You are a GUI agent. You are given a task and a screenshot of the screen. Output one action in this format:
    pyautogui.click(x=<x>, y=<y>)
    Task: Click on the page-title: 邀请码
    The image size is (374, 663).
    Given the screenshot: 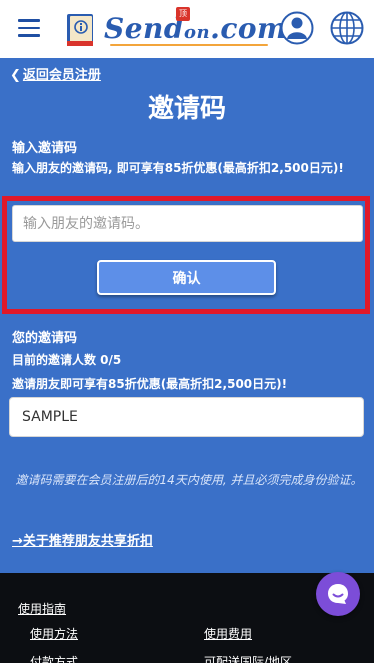 What is the action you would take?
    pyautogui.click(x=186, y=109)
    